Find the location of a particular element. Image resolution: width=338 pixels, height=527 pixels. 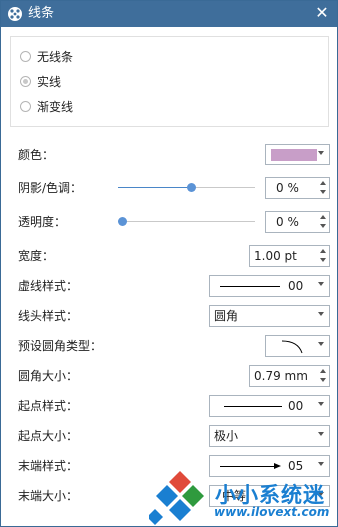

transparency-slider is located at coordinates (186, 222).